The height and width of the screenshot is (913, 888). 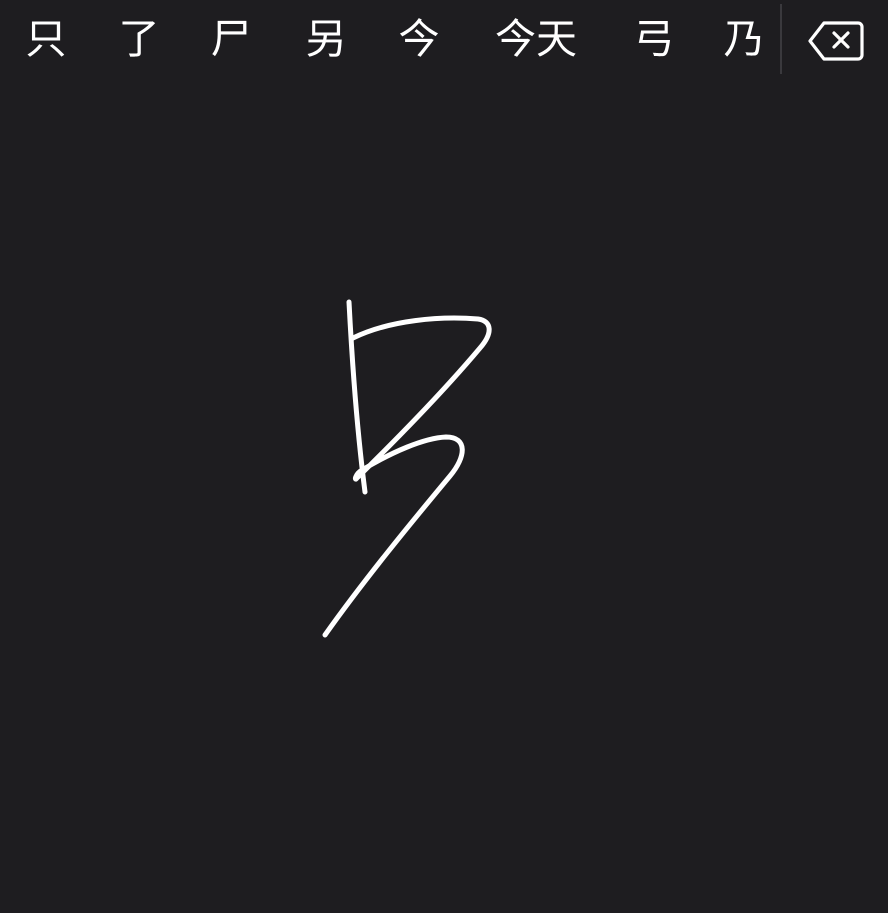 I want to click on candidate-2: 了, so click(x=139, y=39).